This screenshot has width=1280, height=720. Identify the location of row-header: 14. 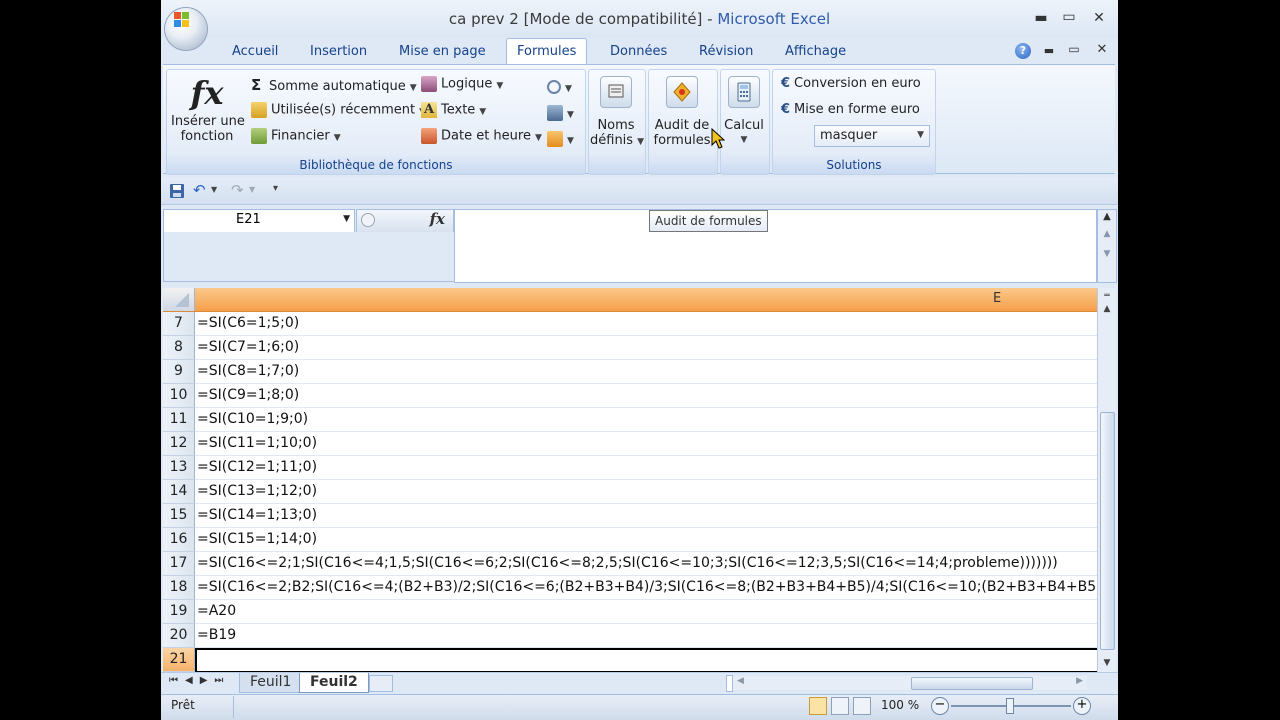
(179, 492).